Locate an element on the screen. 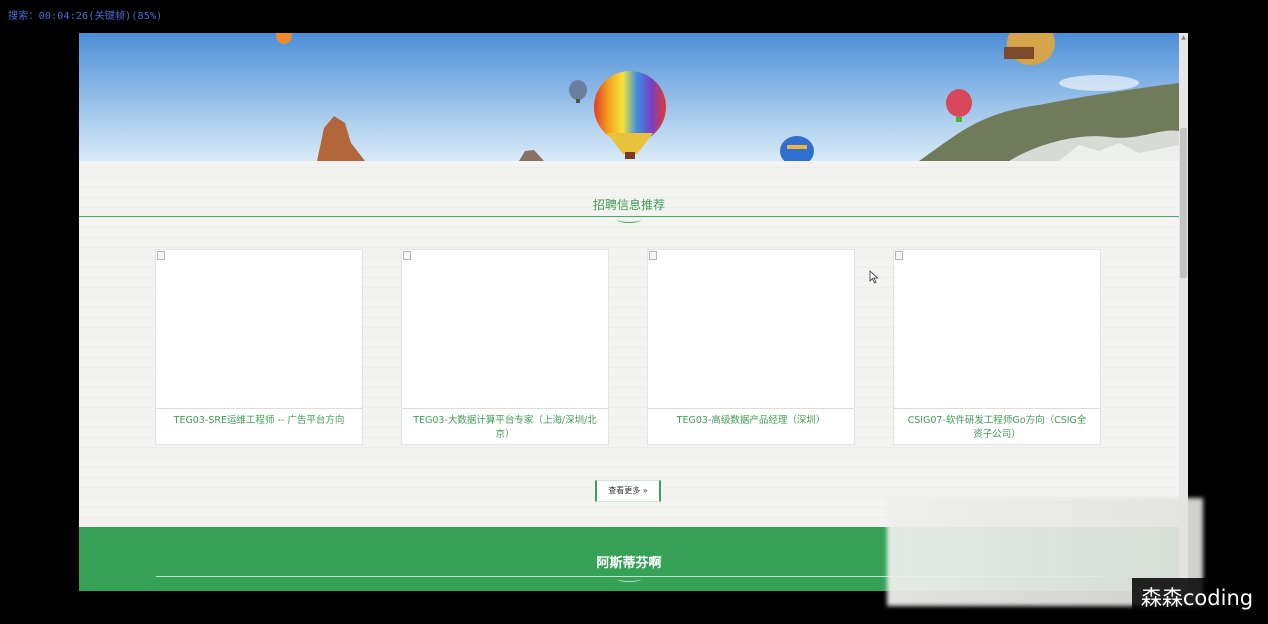  mouse-cursor-icon is located at coordinates (874, 277).